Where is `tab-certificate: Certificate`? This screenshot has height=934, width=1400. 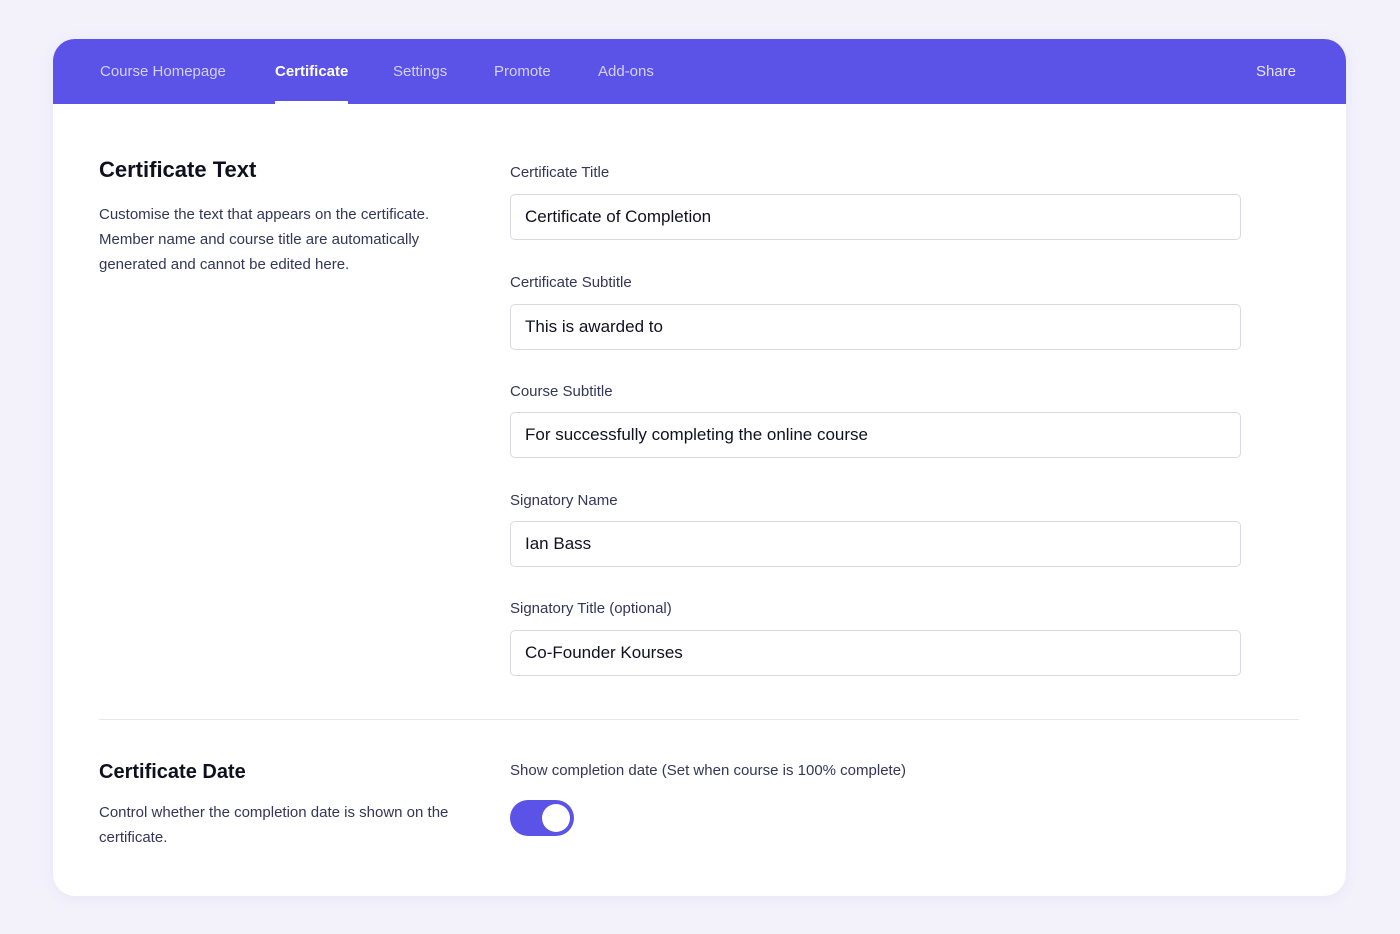
tab-certificate: Certificate is located at coordinates (312, 71).